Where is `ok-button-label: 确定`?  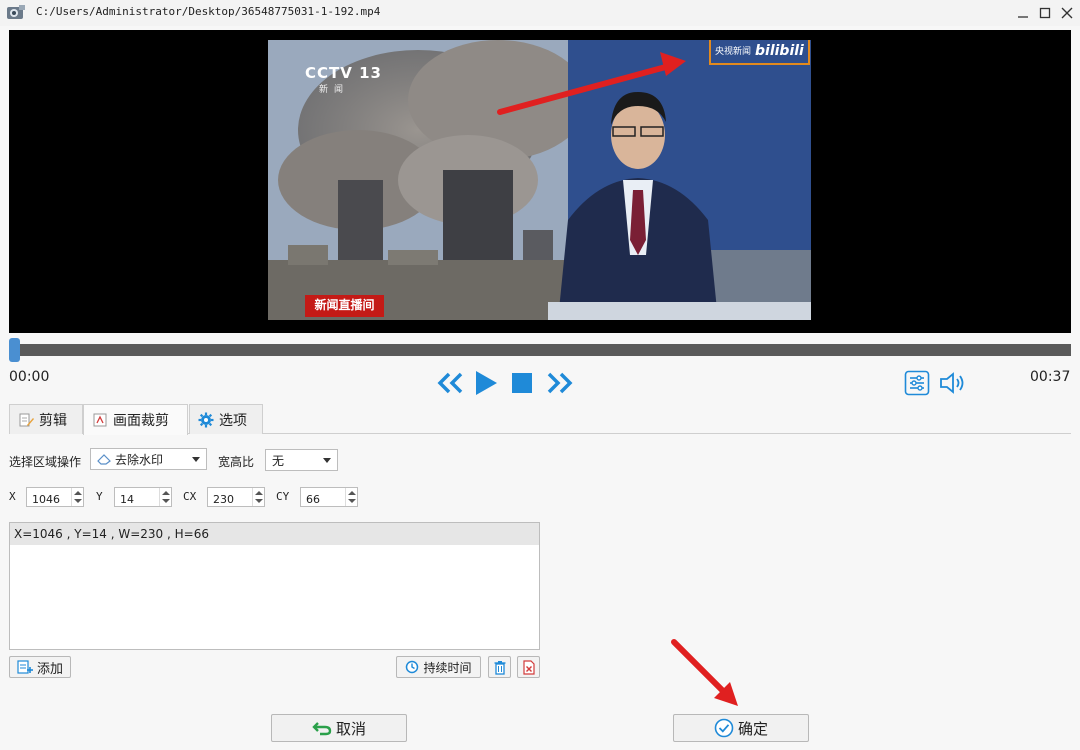
ok-button-label: 确定 is located at coordinates (752, 728).